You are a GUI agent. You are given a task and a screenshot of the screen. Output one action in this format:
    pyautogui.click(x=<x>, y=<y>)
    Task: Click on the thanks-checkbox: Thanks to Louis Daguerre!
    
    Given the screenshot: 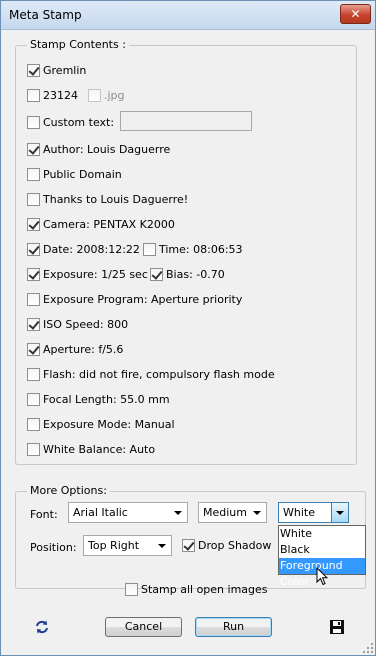 What is the action you would take?
    pyautogui.click(x=107, y=199)
    